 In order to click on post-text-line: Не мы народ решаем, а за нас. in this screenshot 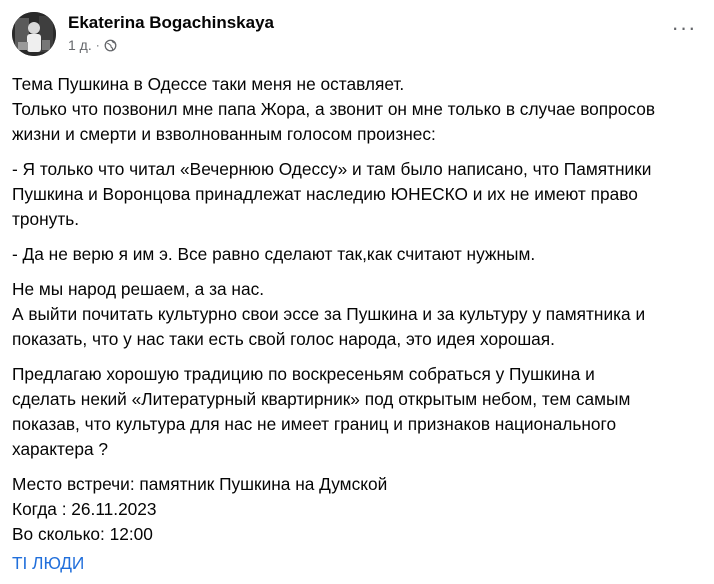, I will do `click(138, 289)`.